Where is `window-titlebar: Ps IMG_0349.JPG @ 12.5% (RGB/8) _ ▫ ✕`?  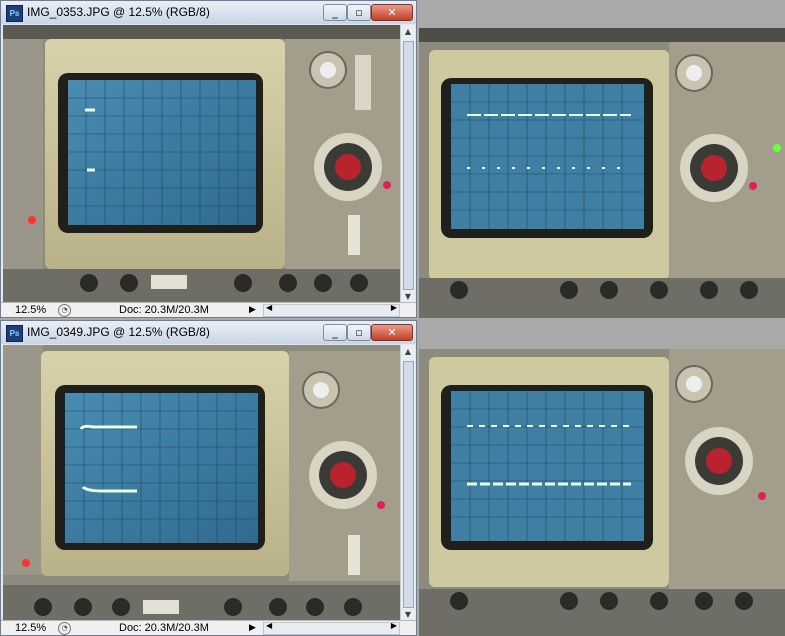 window-titlebar: Ps IMG_0349.JPG @ 12.5% (RGB/8) _ ▫ ✕ is located at coordinates (208, 332).